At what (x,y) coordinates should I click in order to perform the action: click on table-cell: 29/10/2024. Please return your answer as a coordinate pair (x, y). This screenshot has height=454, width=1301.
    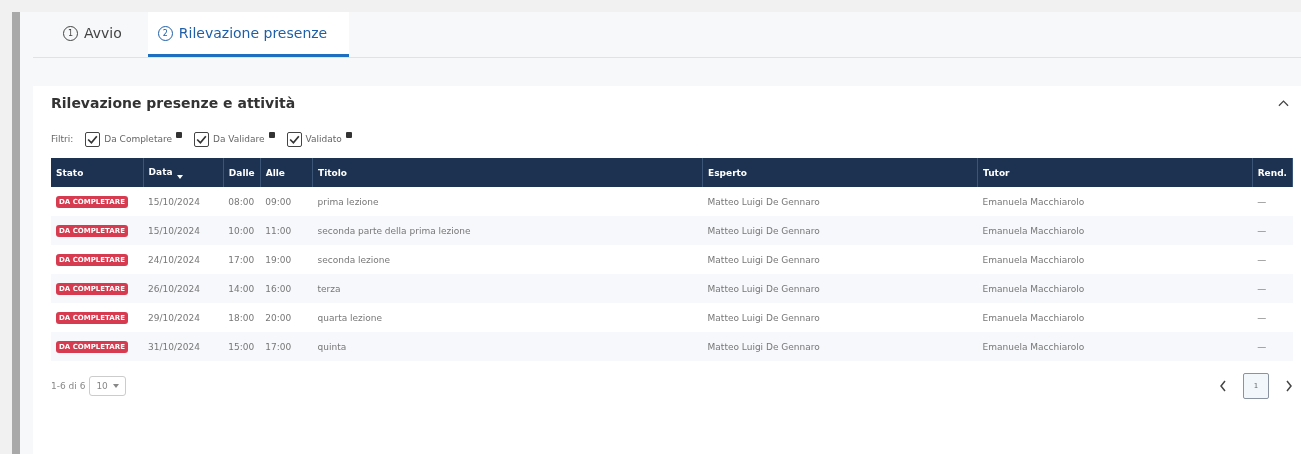
    Looking at the image, I should click on (183, 317).